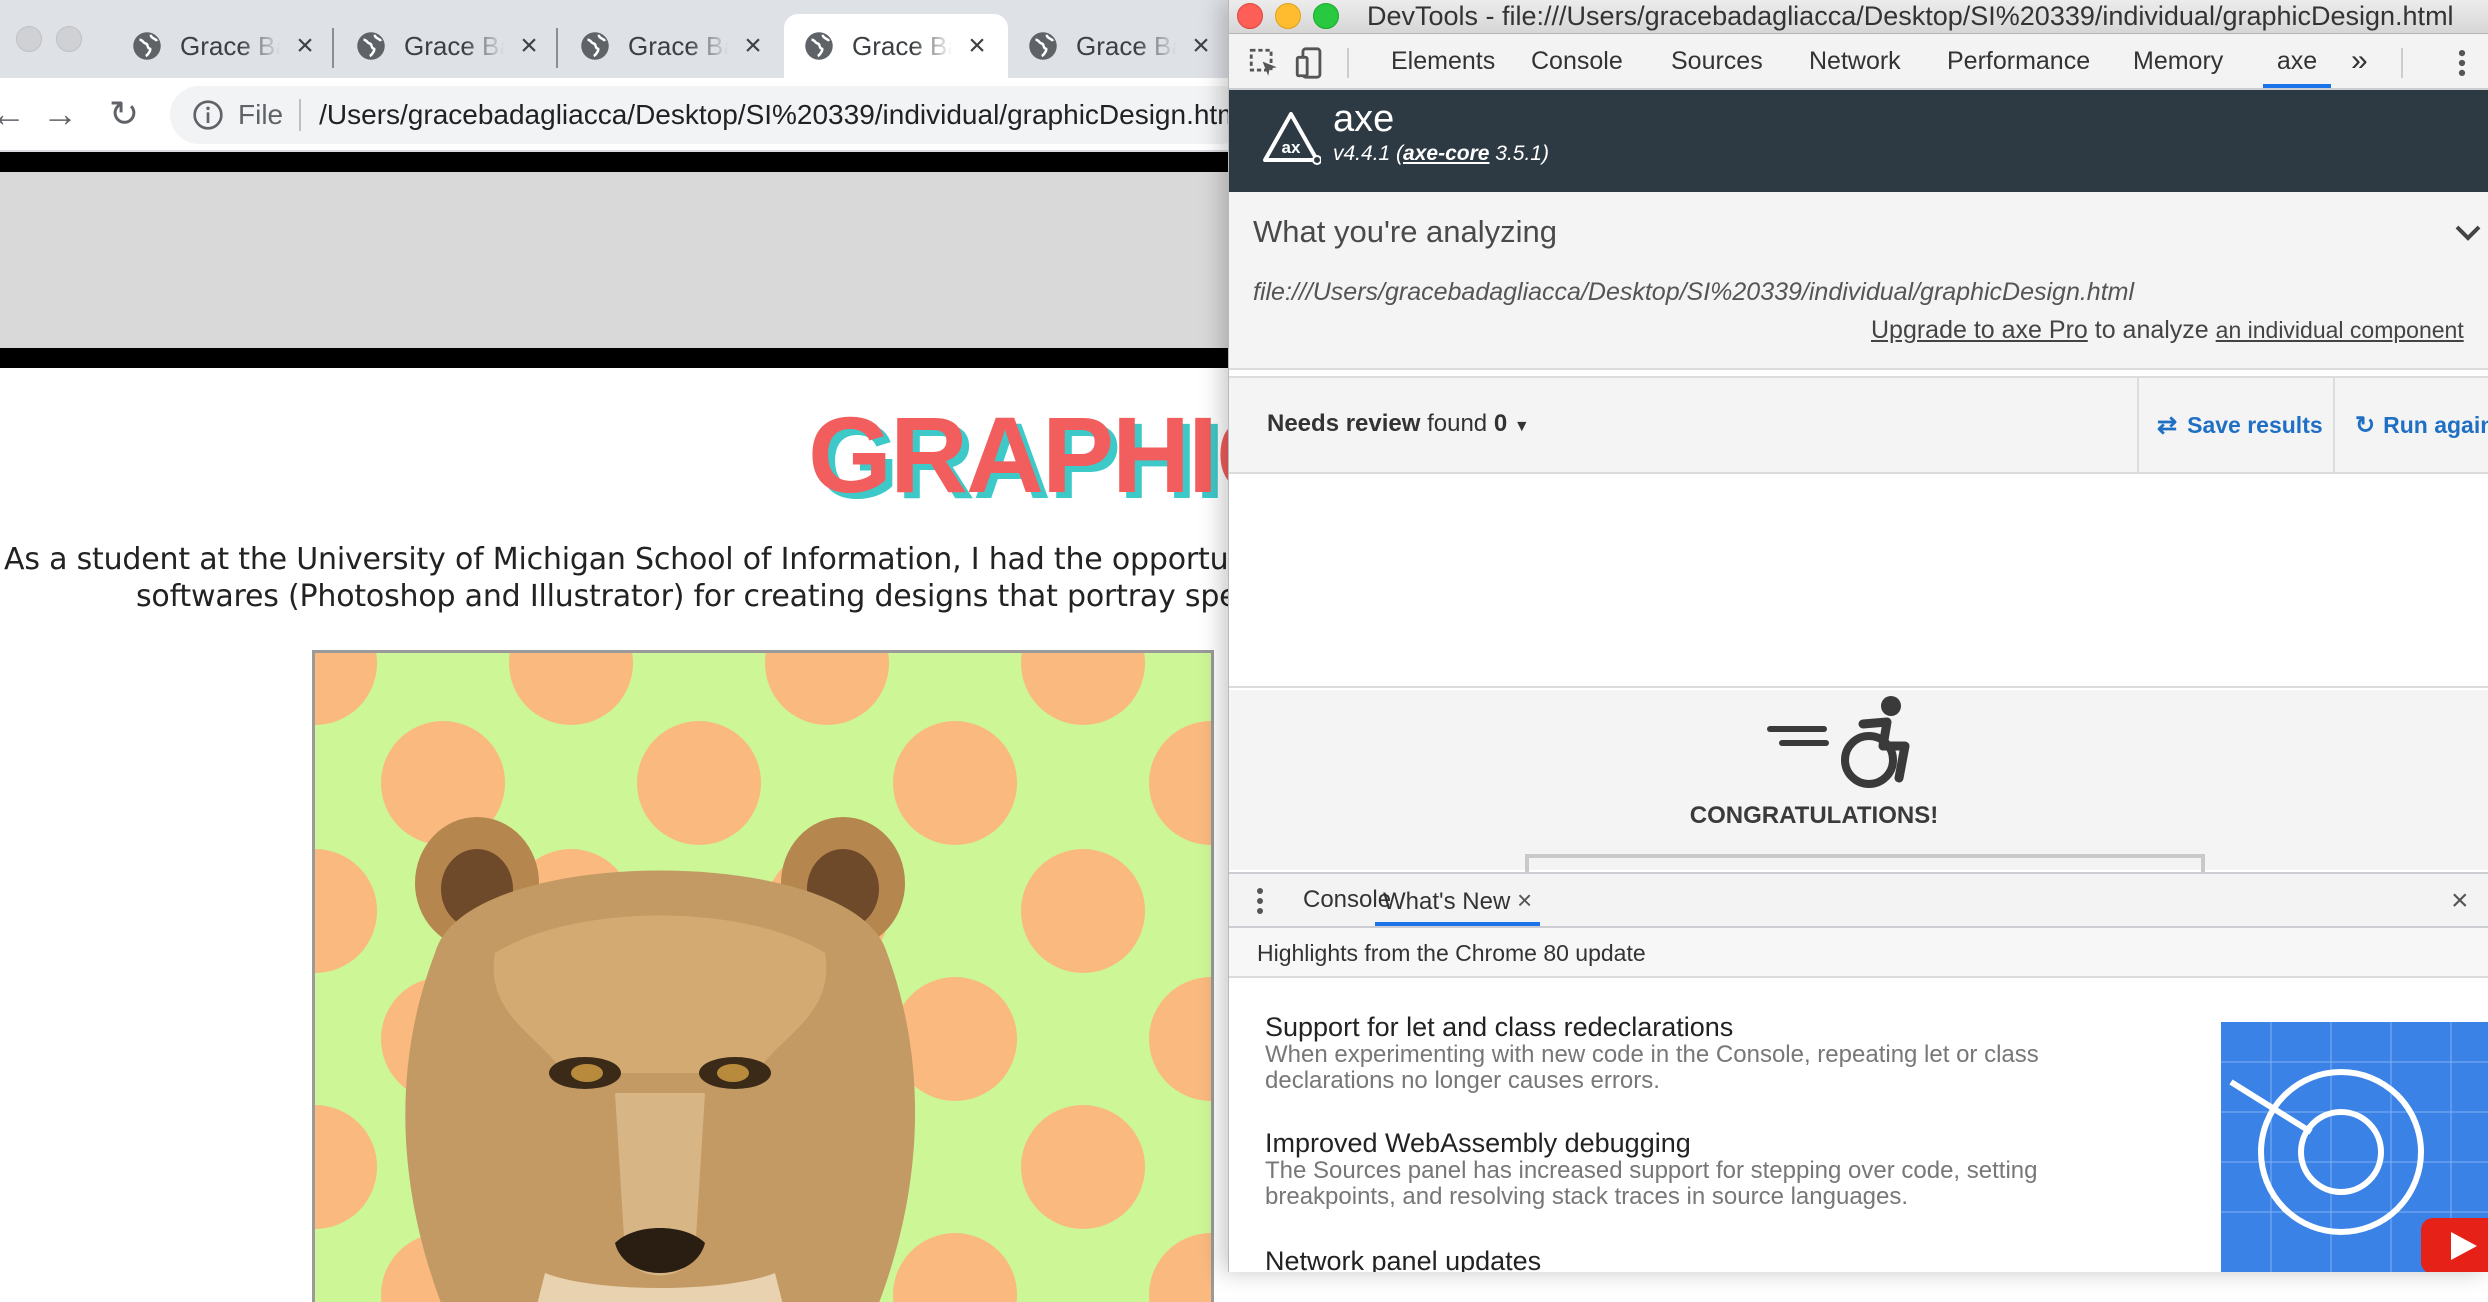 The width and height of the screenshot is (2488, 1302). Describe the element at coordinates (1405, 232) in the screenshot. I see `analyzing-title: What you're analyzing` at that location.